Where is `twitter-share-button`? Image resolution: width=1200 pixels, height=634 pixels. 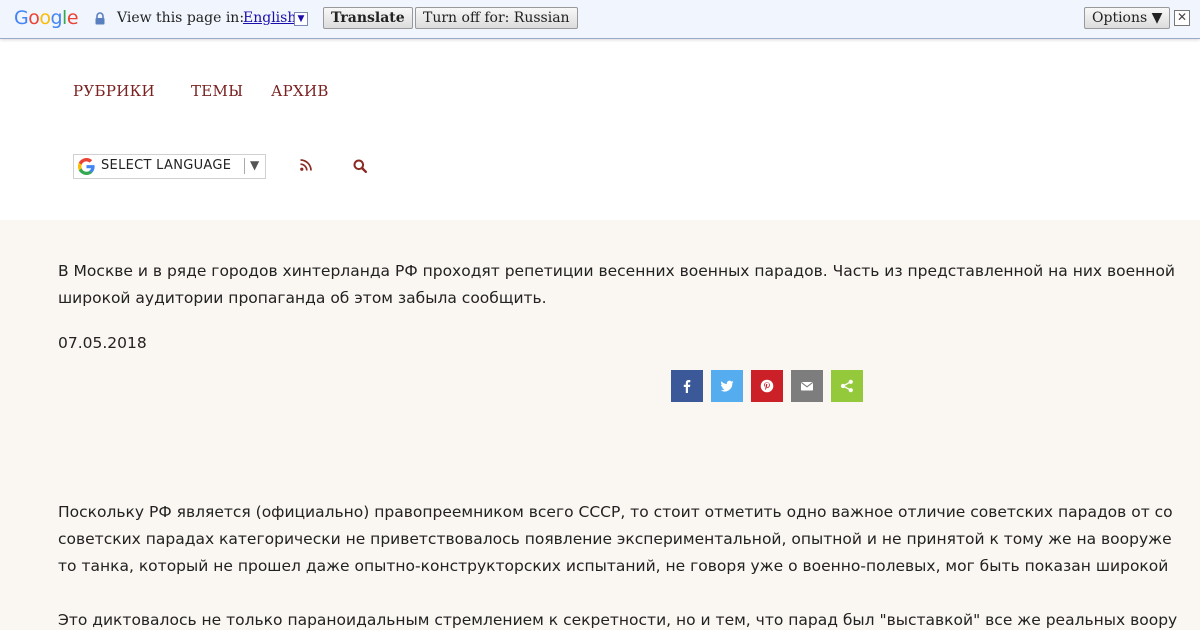
twitter-share-button is located at coordinates (727, 386).